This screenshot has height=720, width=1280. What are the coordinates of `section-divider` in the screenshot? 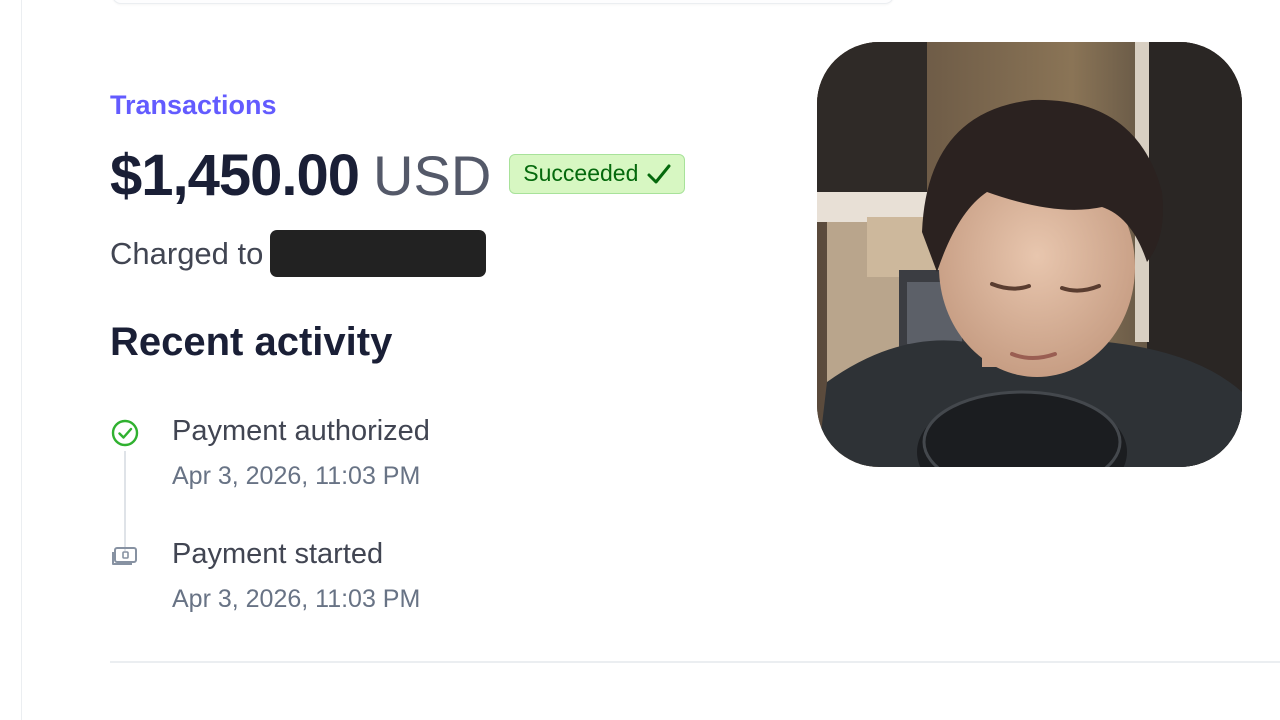 It's located at (695, 662).